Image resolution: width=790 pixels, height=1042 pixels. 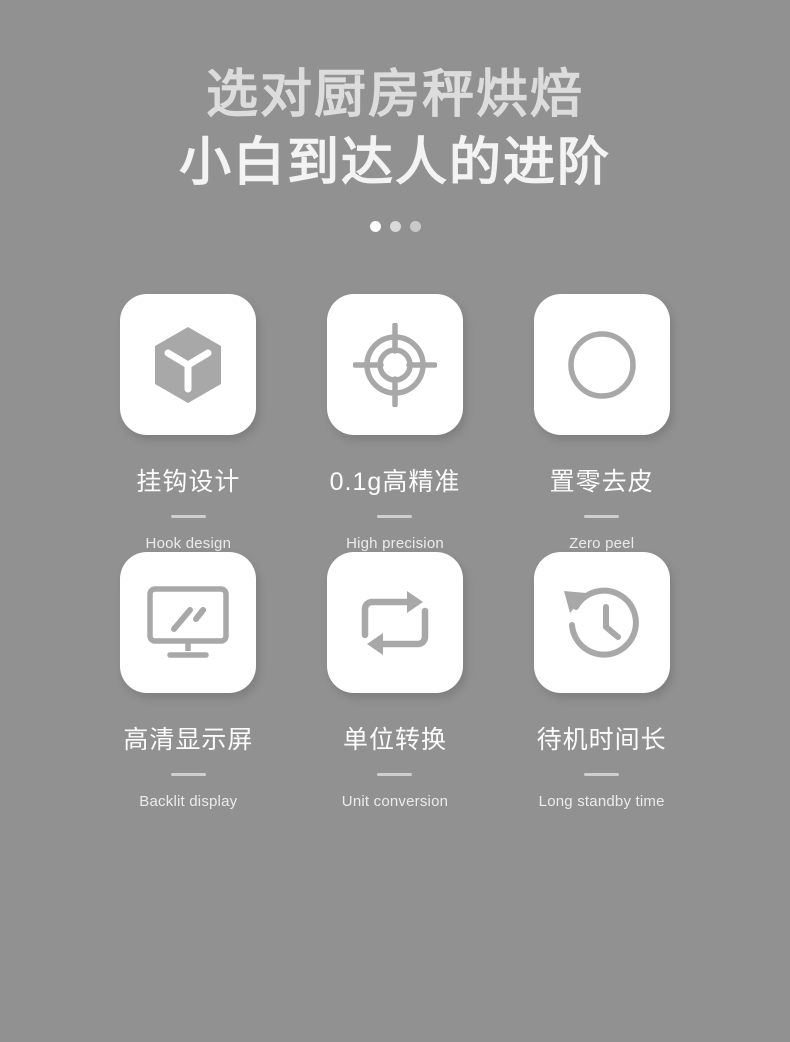 What do you see at coordinates (188, 802) in the screenshot?
I see `feature-subtitle: Backlit display` at bounding box center [188, 802].